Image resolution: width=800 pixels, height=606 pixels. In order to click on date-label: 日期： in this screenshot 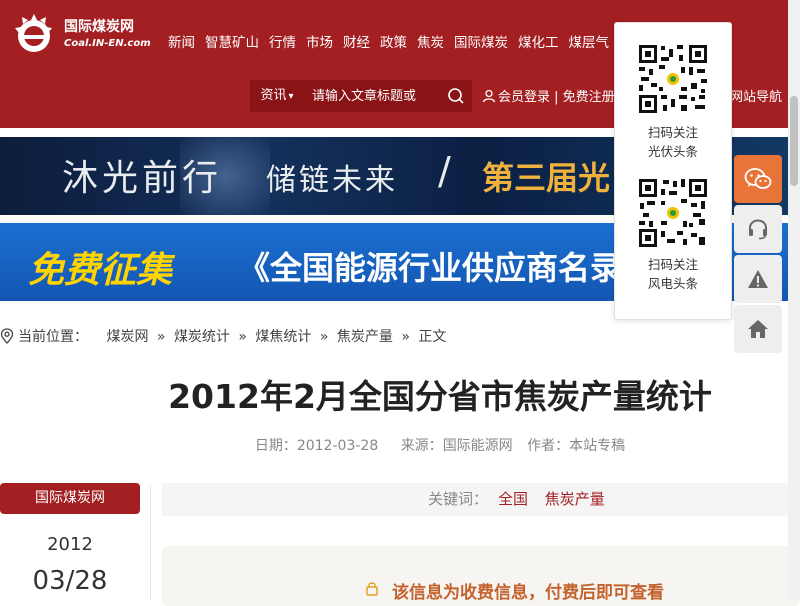, I will do `click(275, 446)`.